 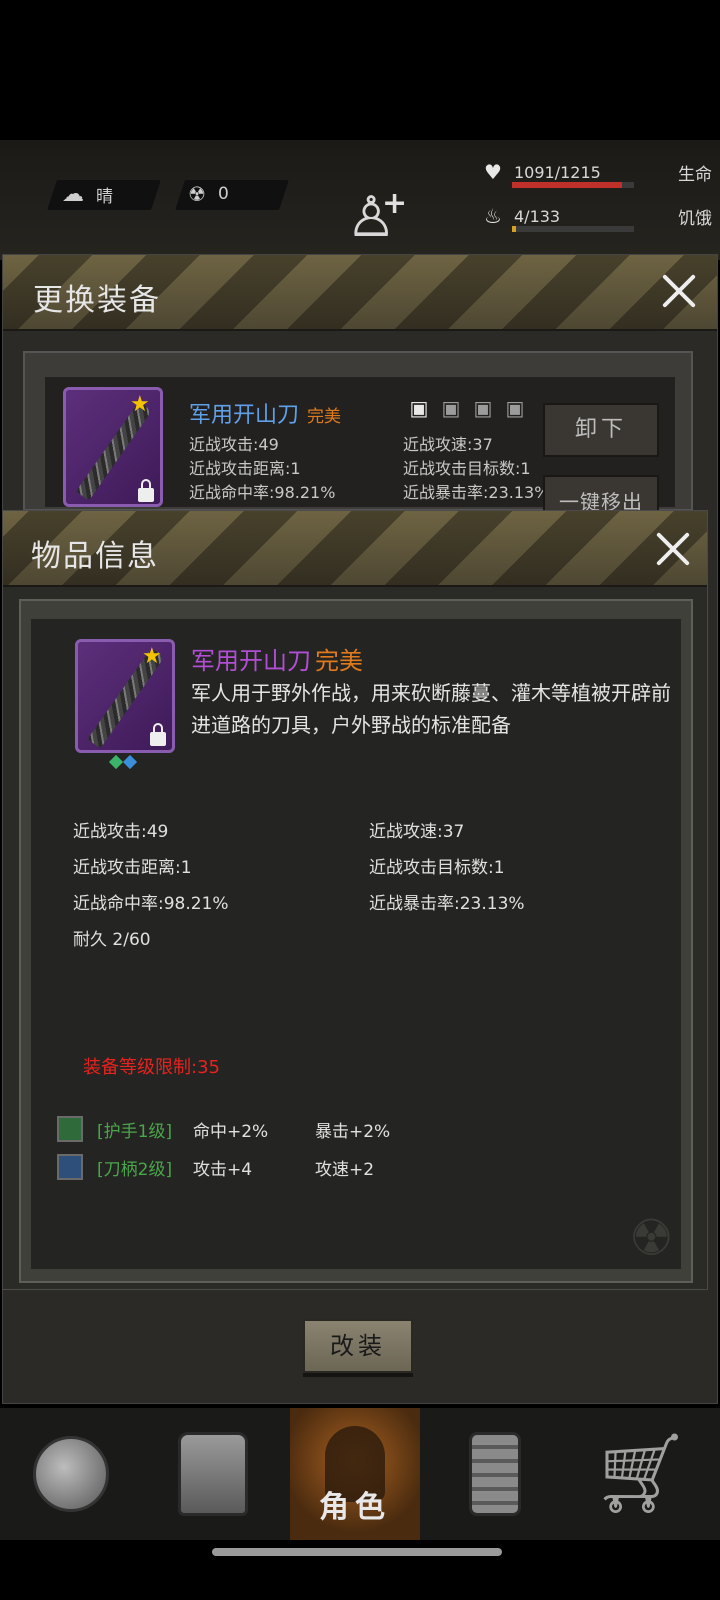 What do you see at coordinates (395, 203) in the screenshot?
I see `plus-icon: +` at bounding box center [395, 203].